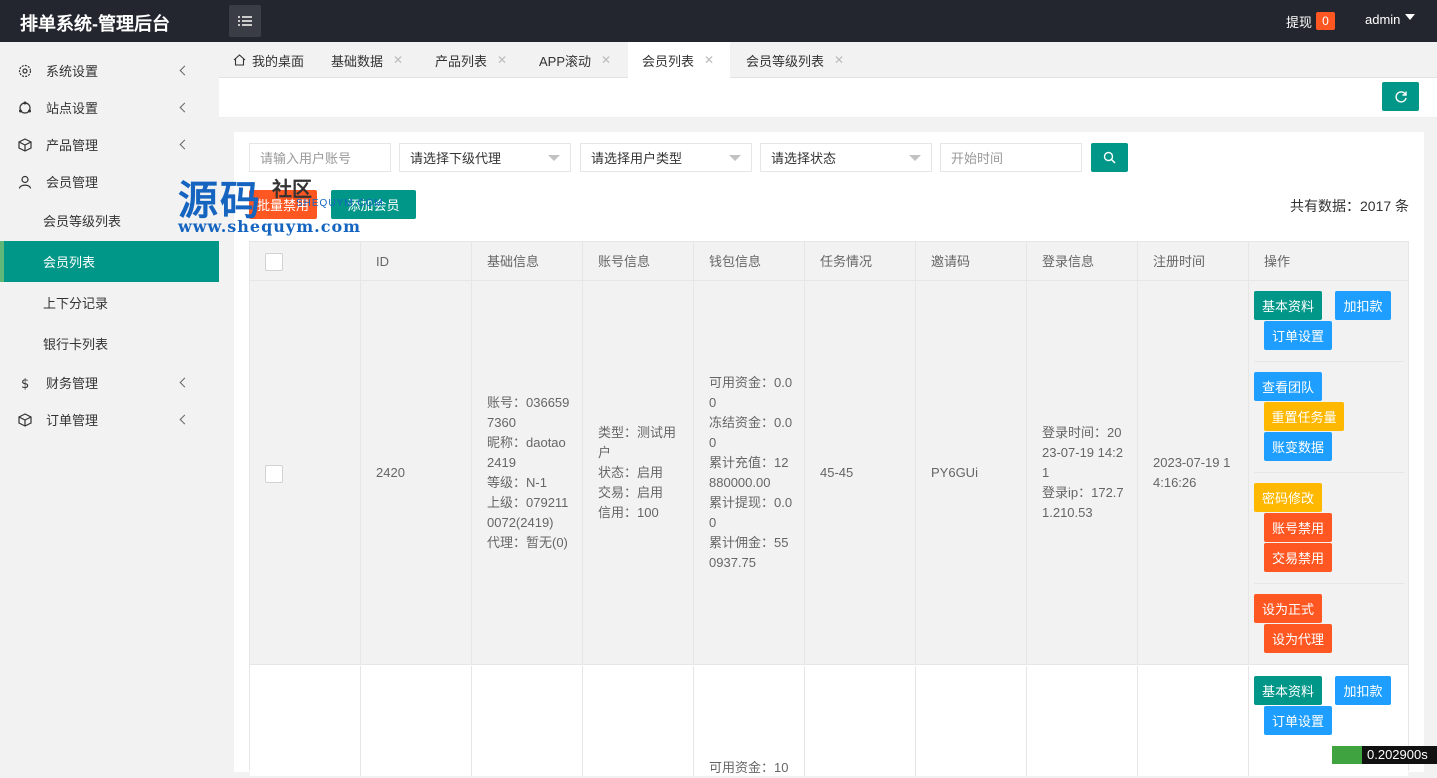  Describe the element at coordinates (109, 343) in the screenshot. I see `sidebar-item-bank-cards: 银行卡列表` at that location.